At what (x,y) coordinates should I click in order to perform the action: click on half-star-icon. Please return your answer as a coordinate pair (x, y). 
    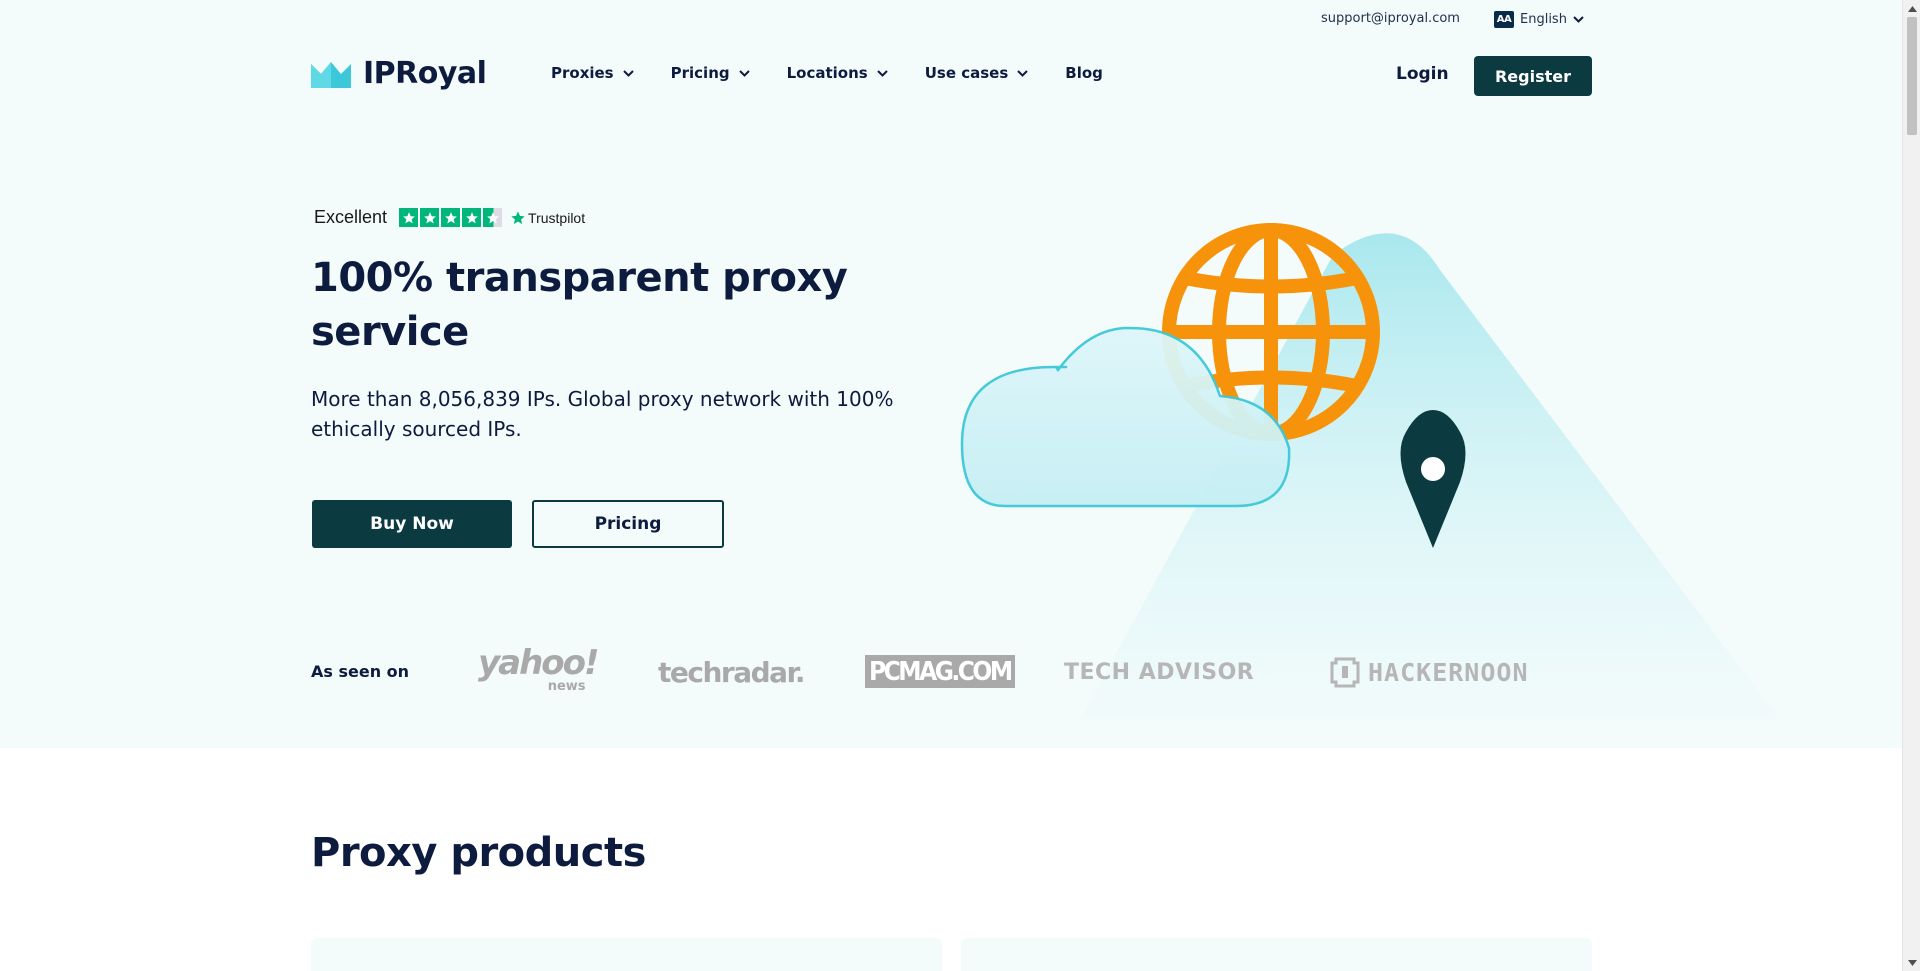
    Looking at the image, I should click on (493, 217).